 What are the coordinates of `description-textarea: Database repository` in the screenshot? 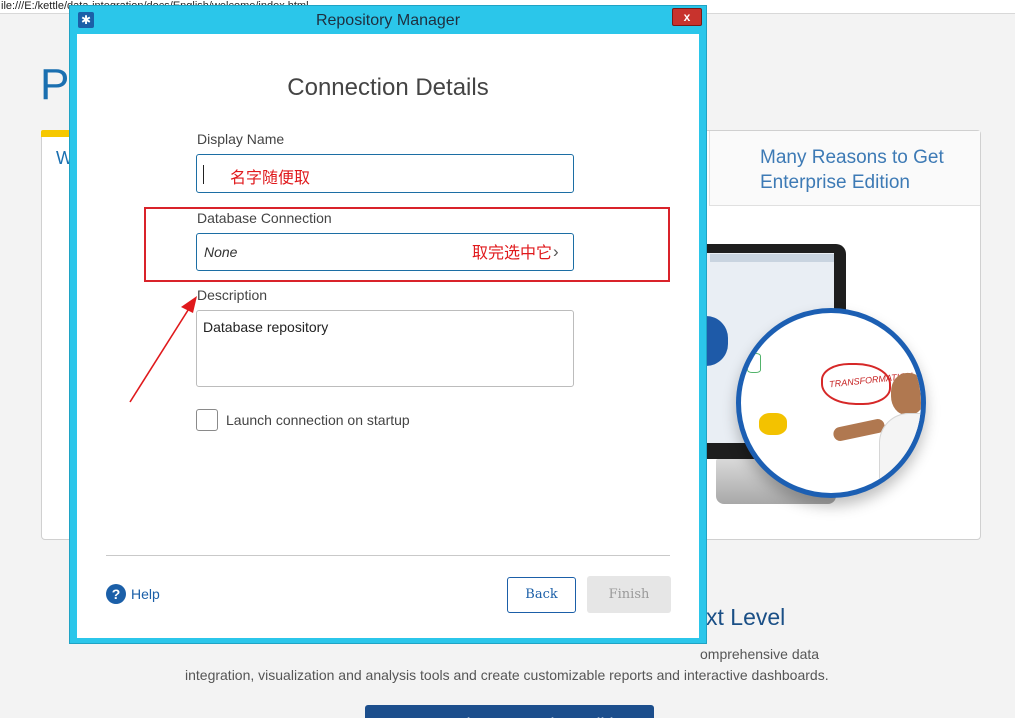 It's located at (385, 348).